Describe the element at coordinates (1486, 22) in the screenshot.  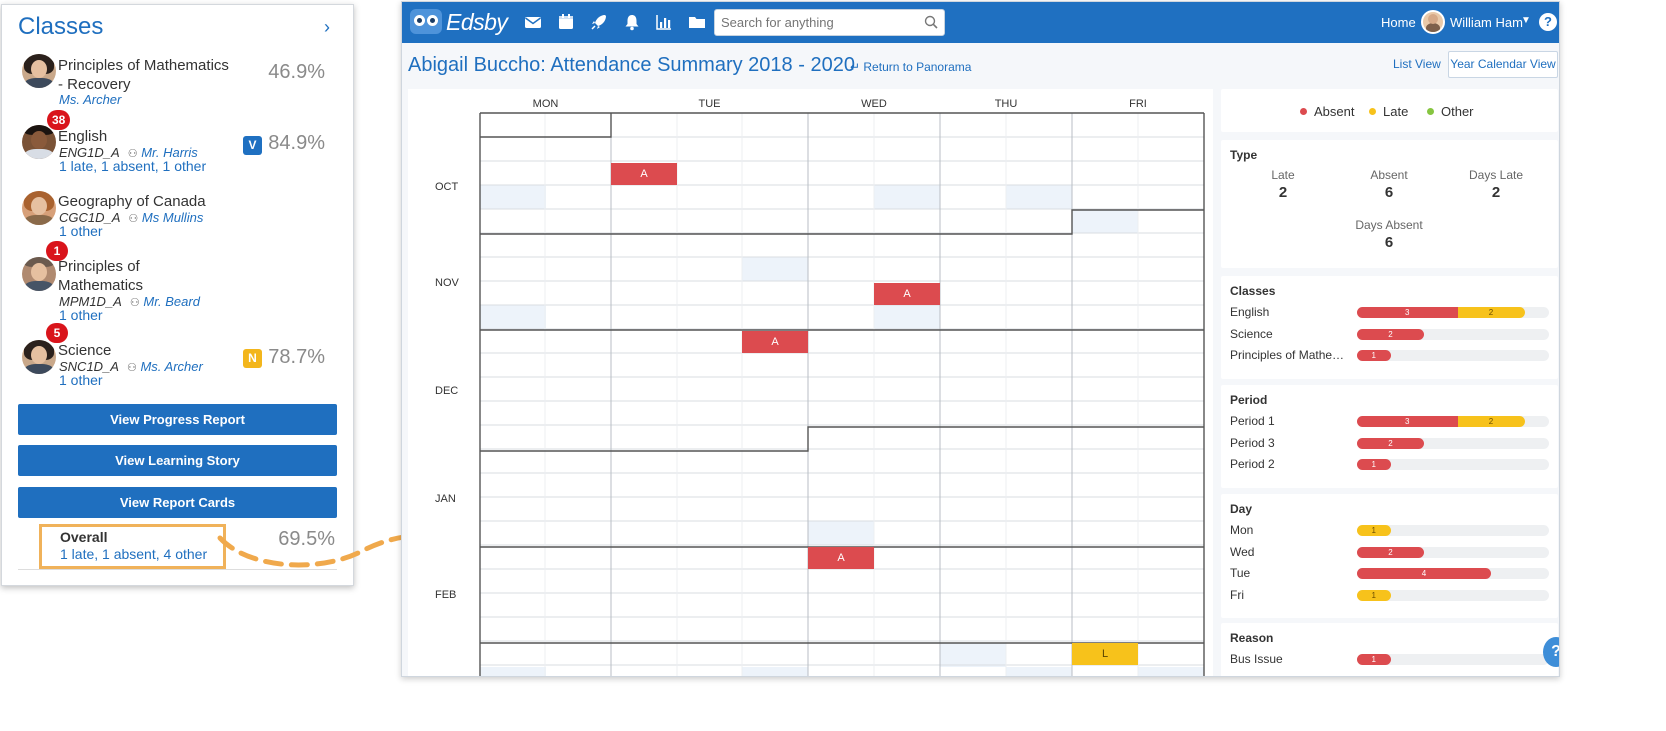
I see `user-name: William Ham` at that location.